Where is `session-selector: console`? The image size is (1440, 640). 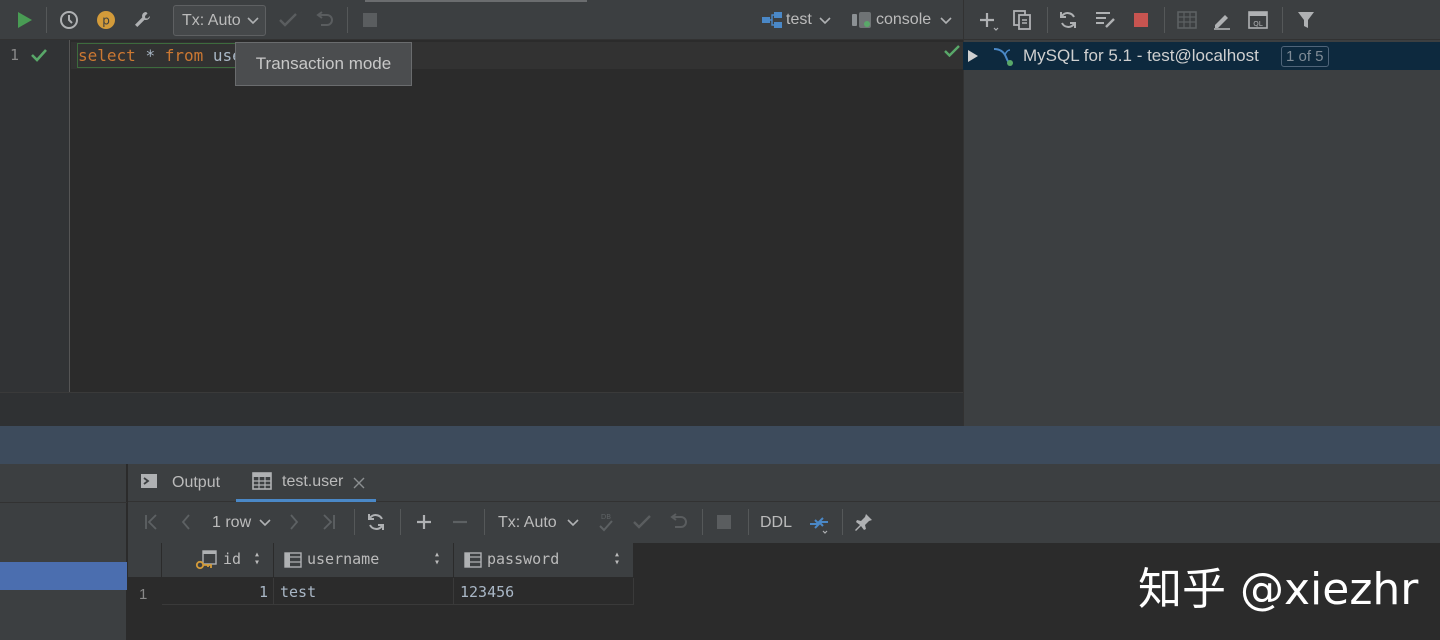
session-selector: console is located at coordinates (903, 20).